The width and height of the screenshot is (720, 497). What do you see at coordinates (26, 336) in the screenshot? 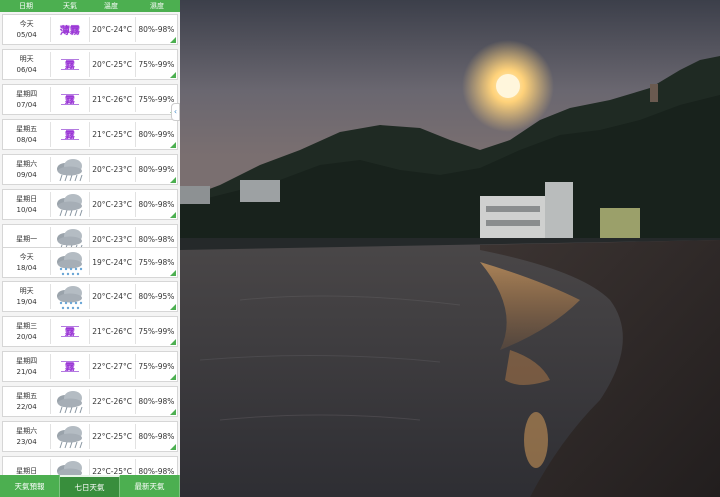
I see `row-date: 20/04` at bounding box center [26, 336].